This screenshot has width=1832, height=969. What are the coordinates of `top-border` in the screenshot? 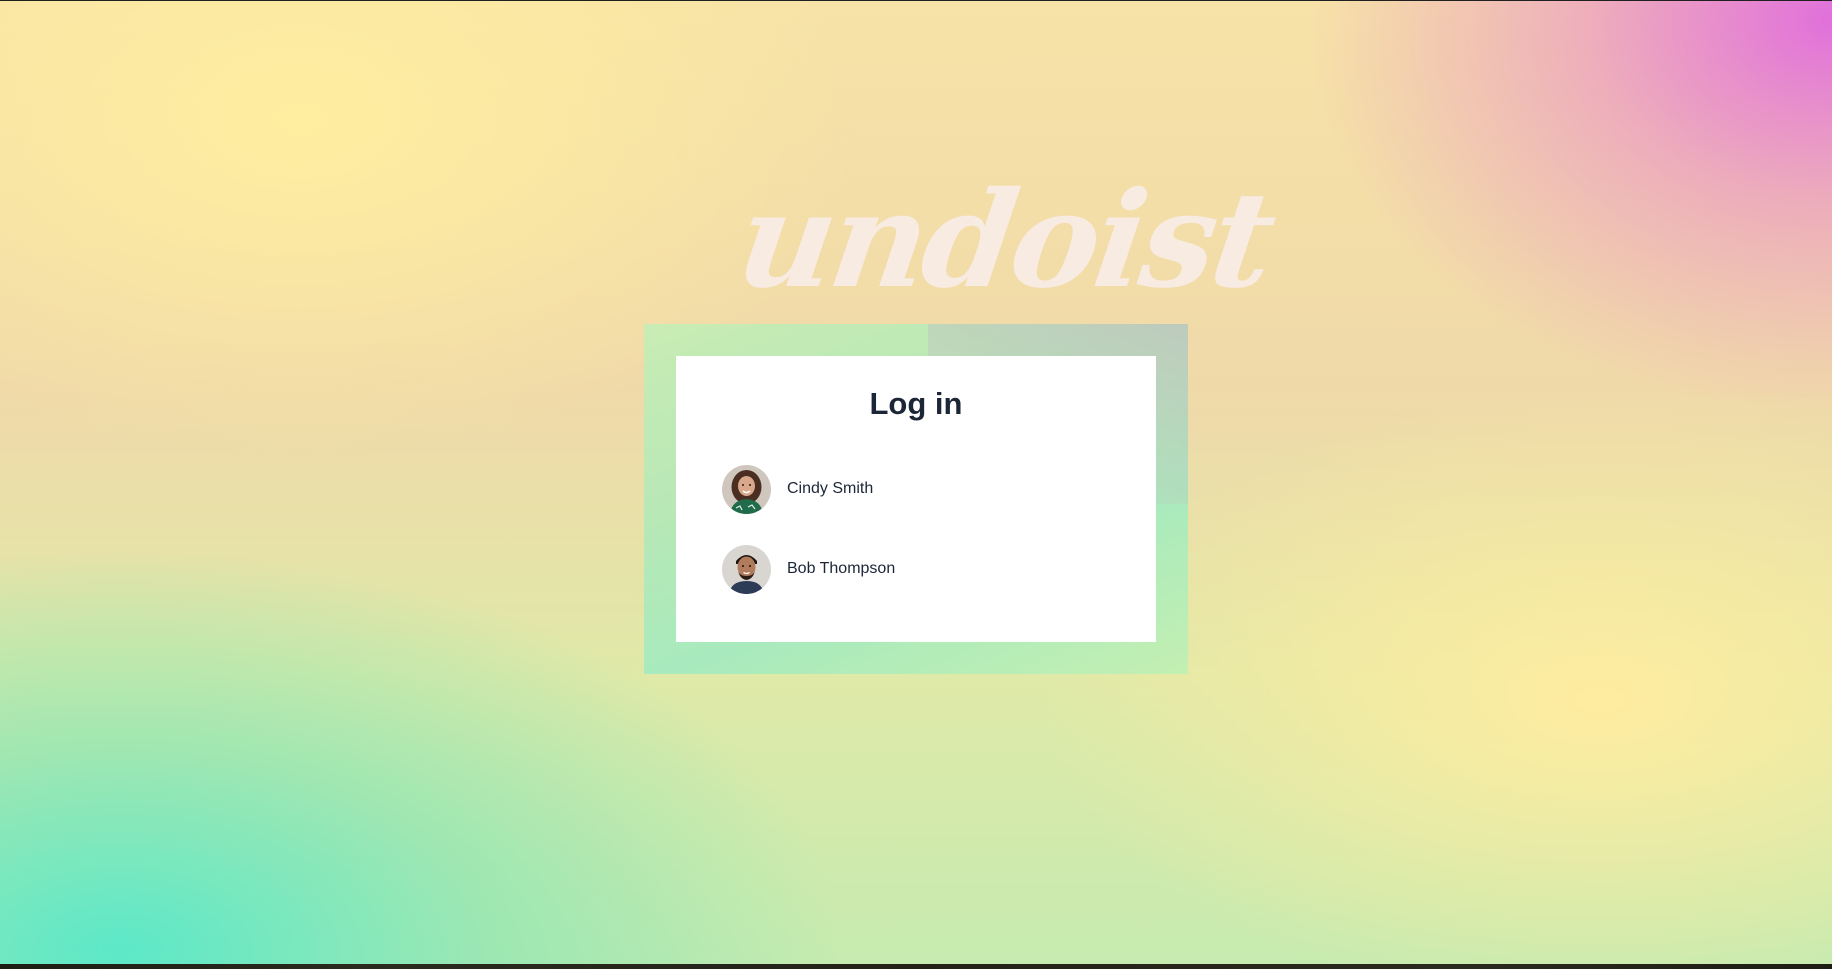 It's located at (916, 0).